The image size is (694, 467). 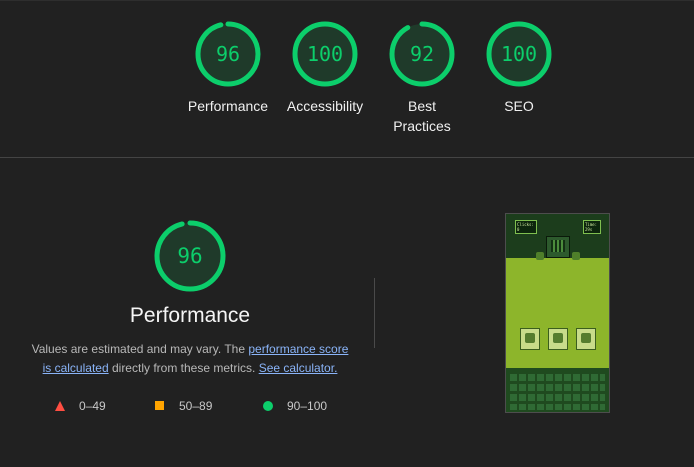 I want to click on gauge-score: 96, so click(x=228, y=54).